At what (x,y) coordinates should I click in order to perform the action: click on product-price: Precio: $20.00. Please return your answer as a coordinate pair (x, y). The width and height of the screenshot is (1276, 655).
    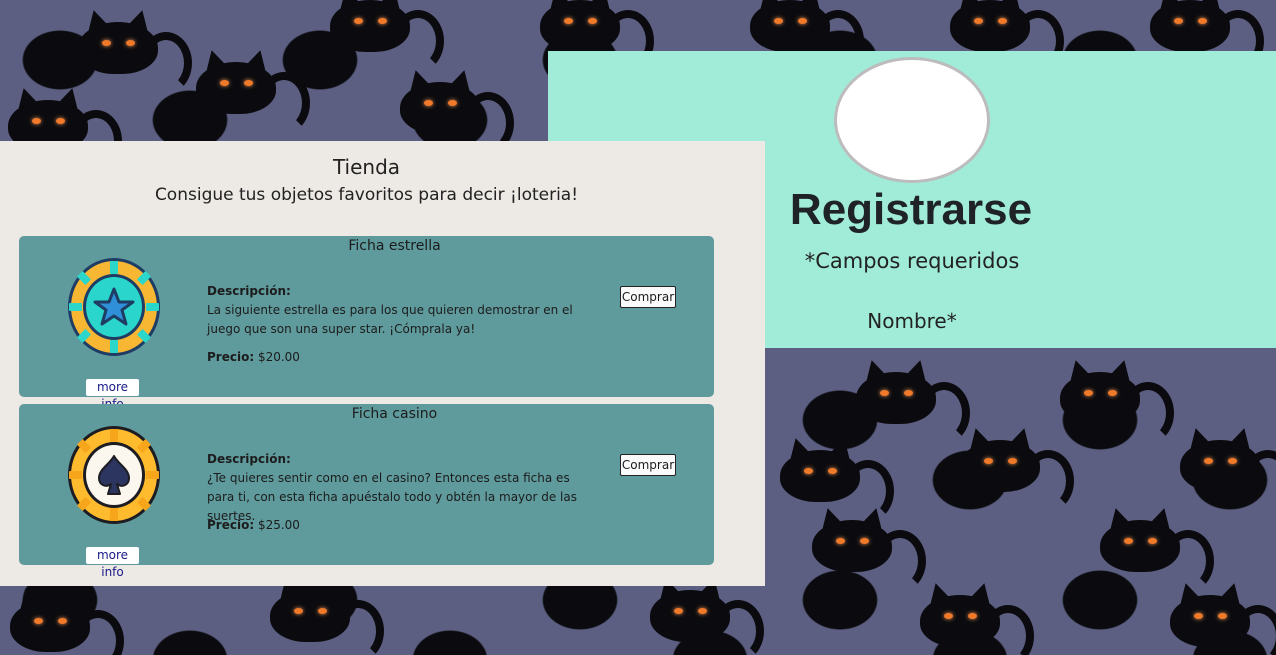
    Looking at the image, I should click on (253, 357).